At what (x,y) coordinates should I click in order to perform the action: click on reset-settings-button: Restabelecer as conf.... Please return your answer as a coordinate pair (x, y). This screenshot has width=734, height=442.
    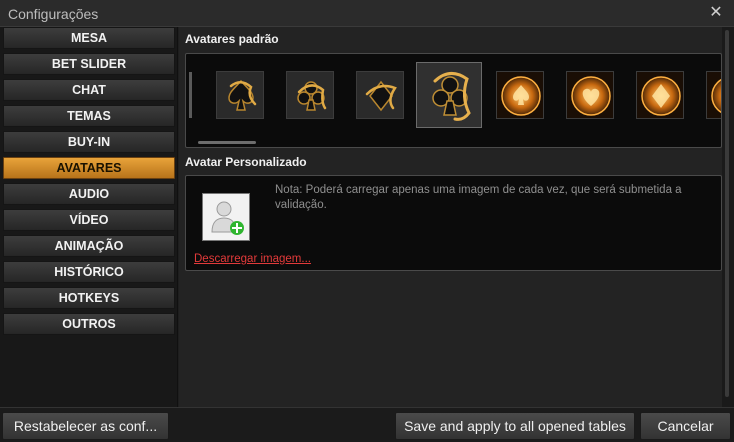
    Looking at the image, I should click on (85, 426).